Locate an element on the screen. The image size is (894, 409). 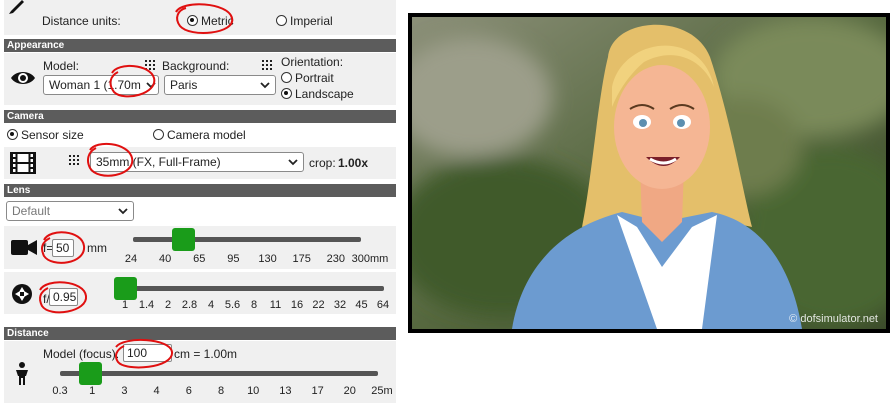
tick-label: 10 is located at coordinates (253, 391).